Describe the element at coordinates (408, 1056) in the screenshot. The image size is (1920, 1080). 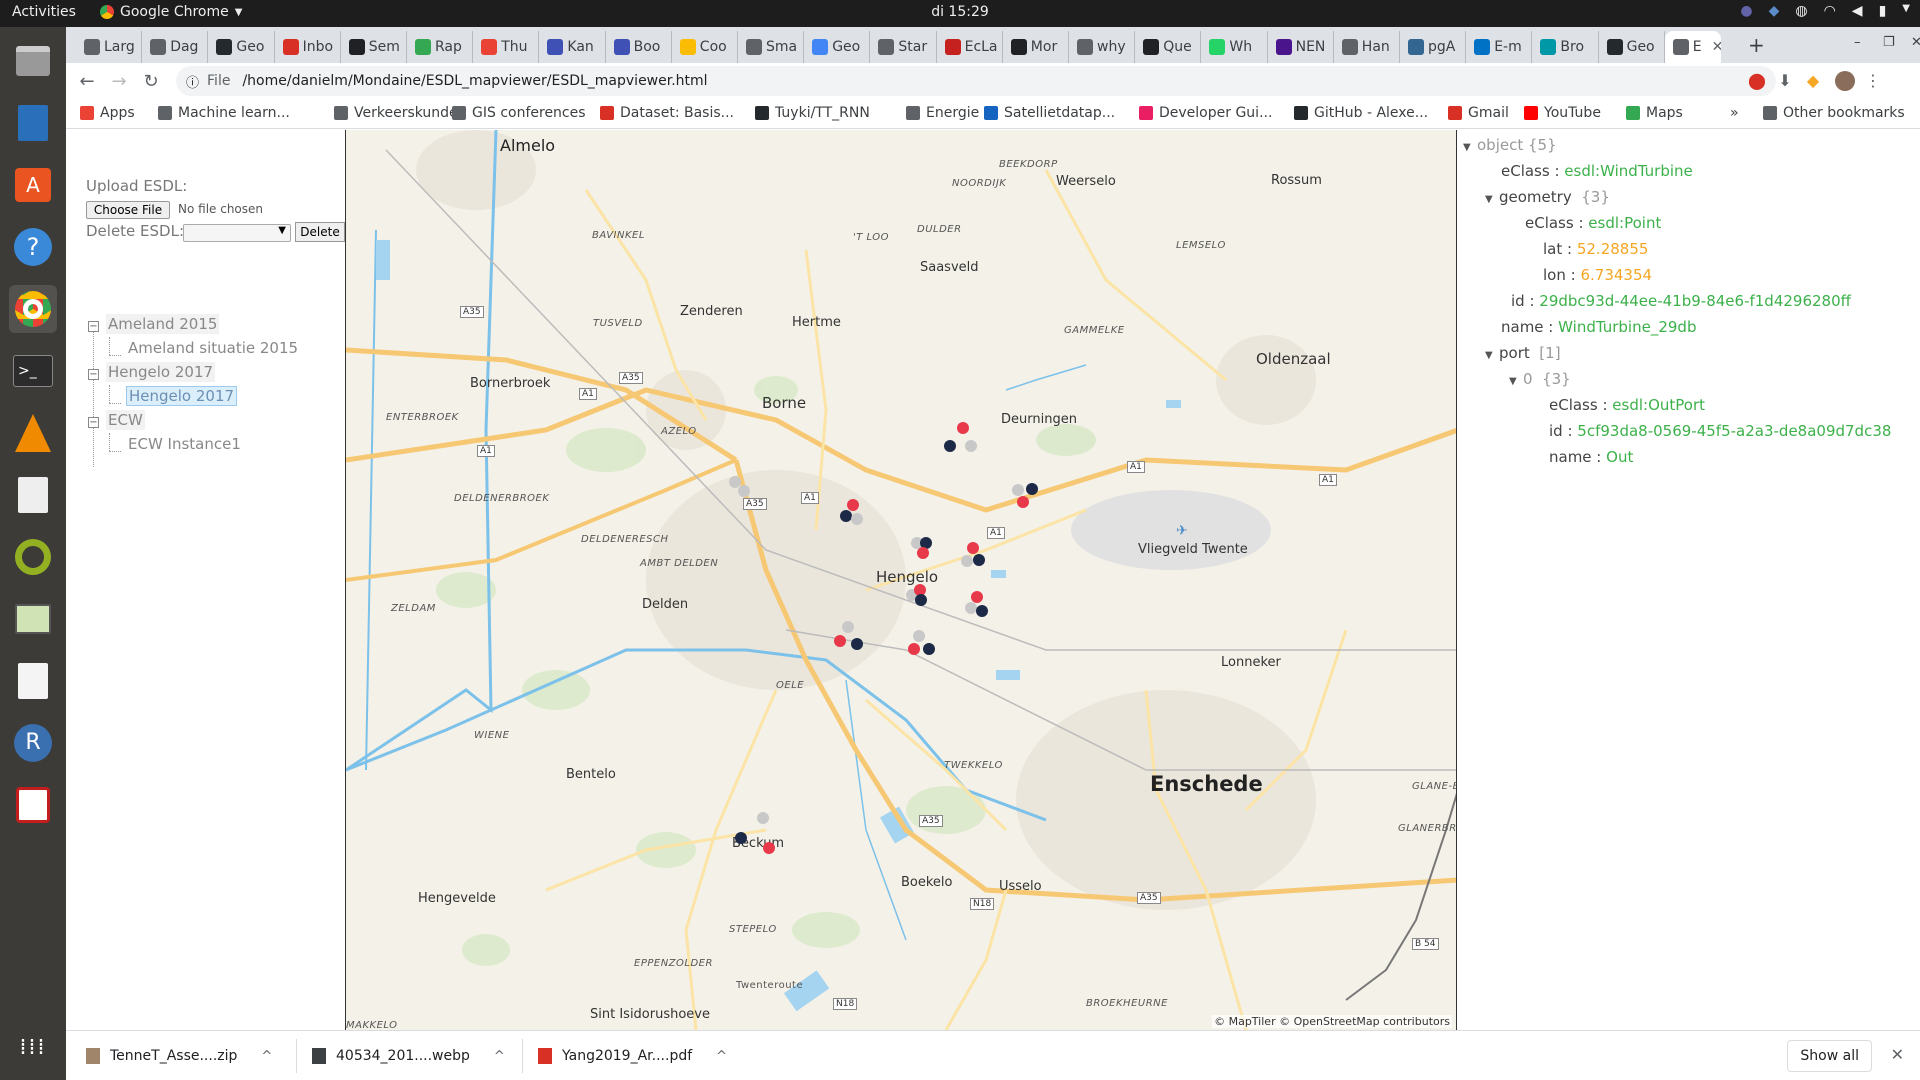
I see `download-item: 40534_201....webp ^` at that location.